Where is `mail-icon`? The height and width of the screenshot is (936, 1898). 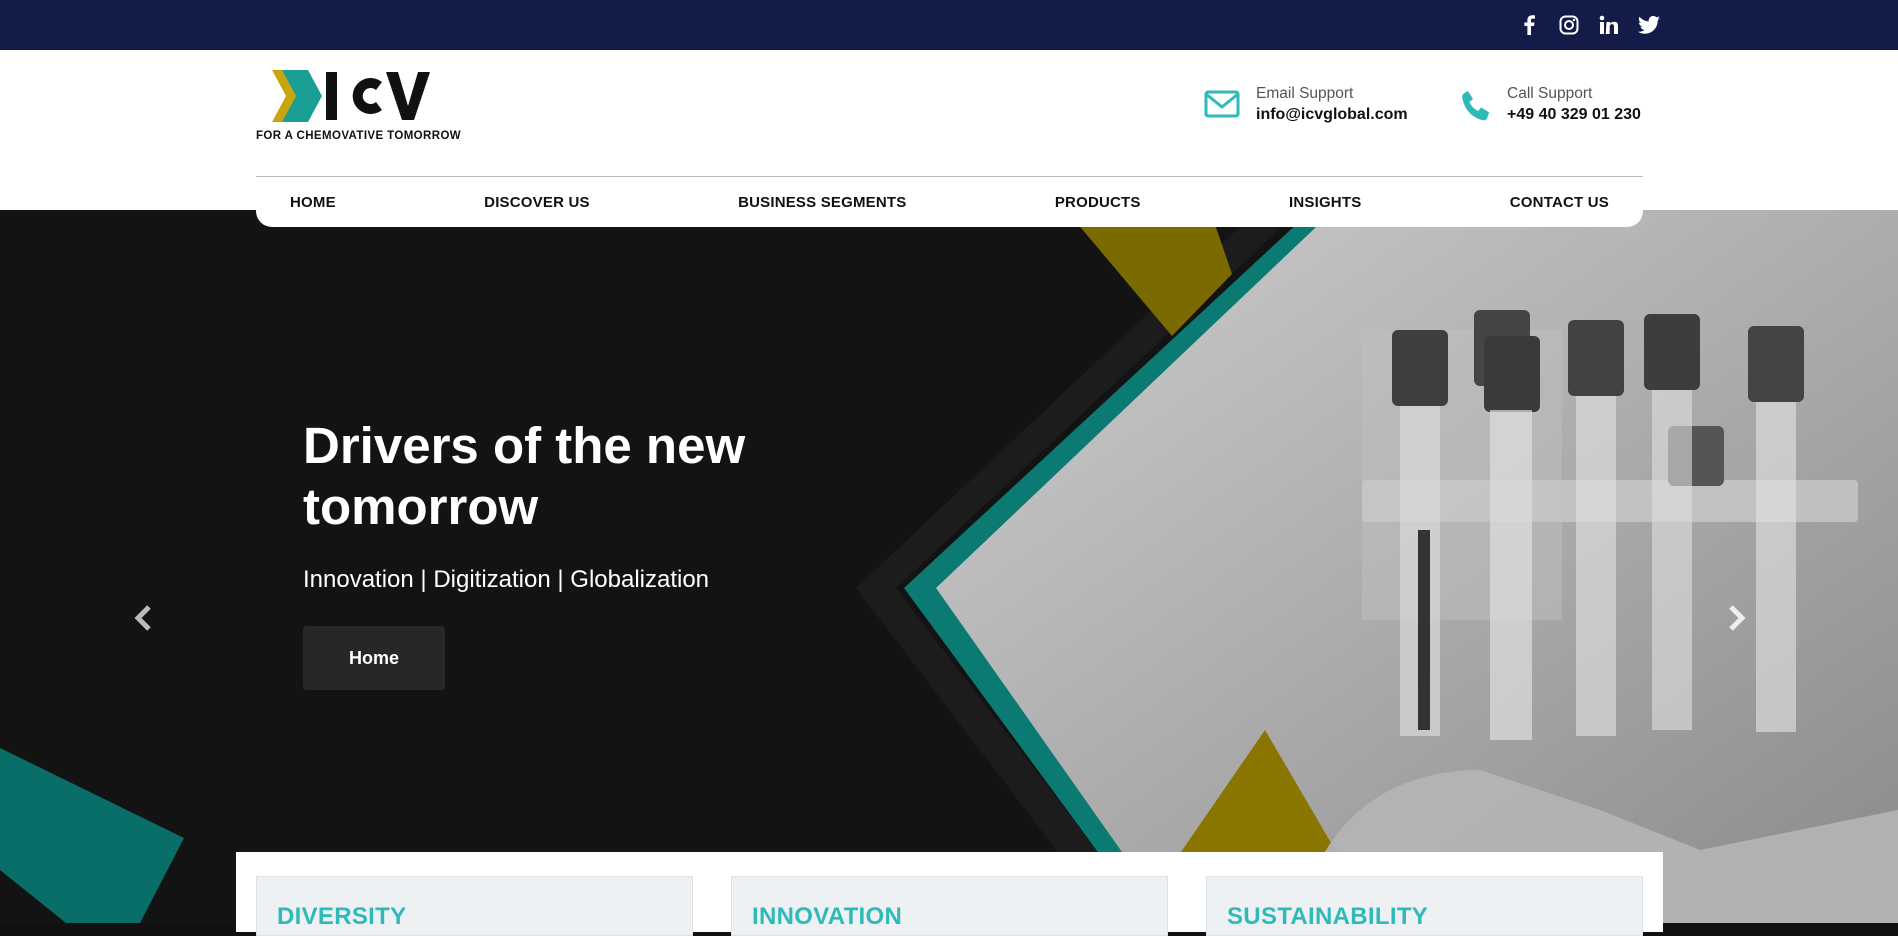
mail-icon is located at coordinates (1222, 106).